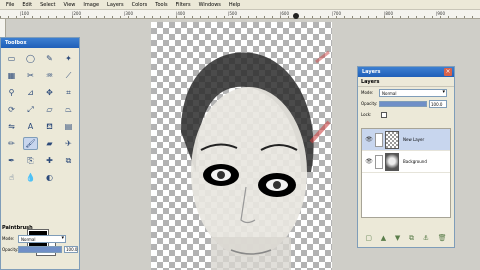  What do you see at coordinates (40, 249) in the screenshot?
I see `opacity-slider` at bounding box center [40, 249].